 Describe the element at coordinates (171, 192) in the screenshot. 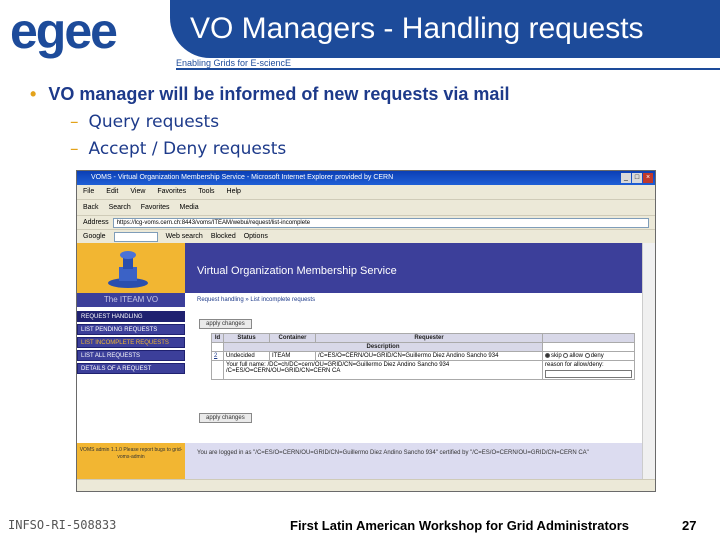

I see `menu-favorites: Favorites` at that location.